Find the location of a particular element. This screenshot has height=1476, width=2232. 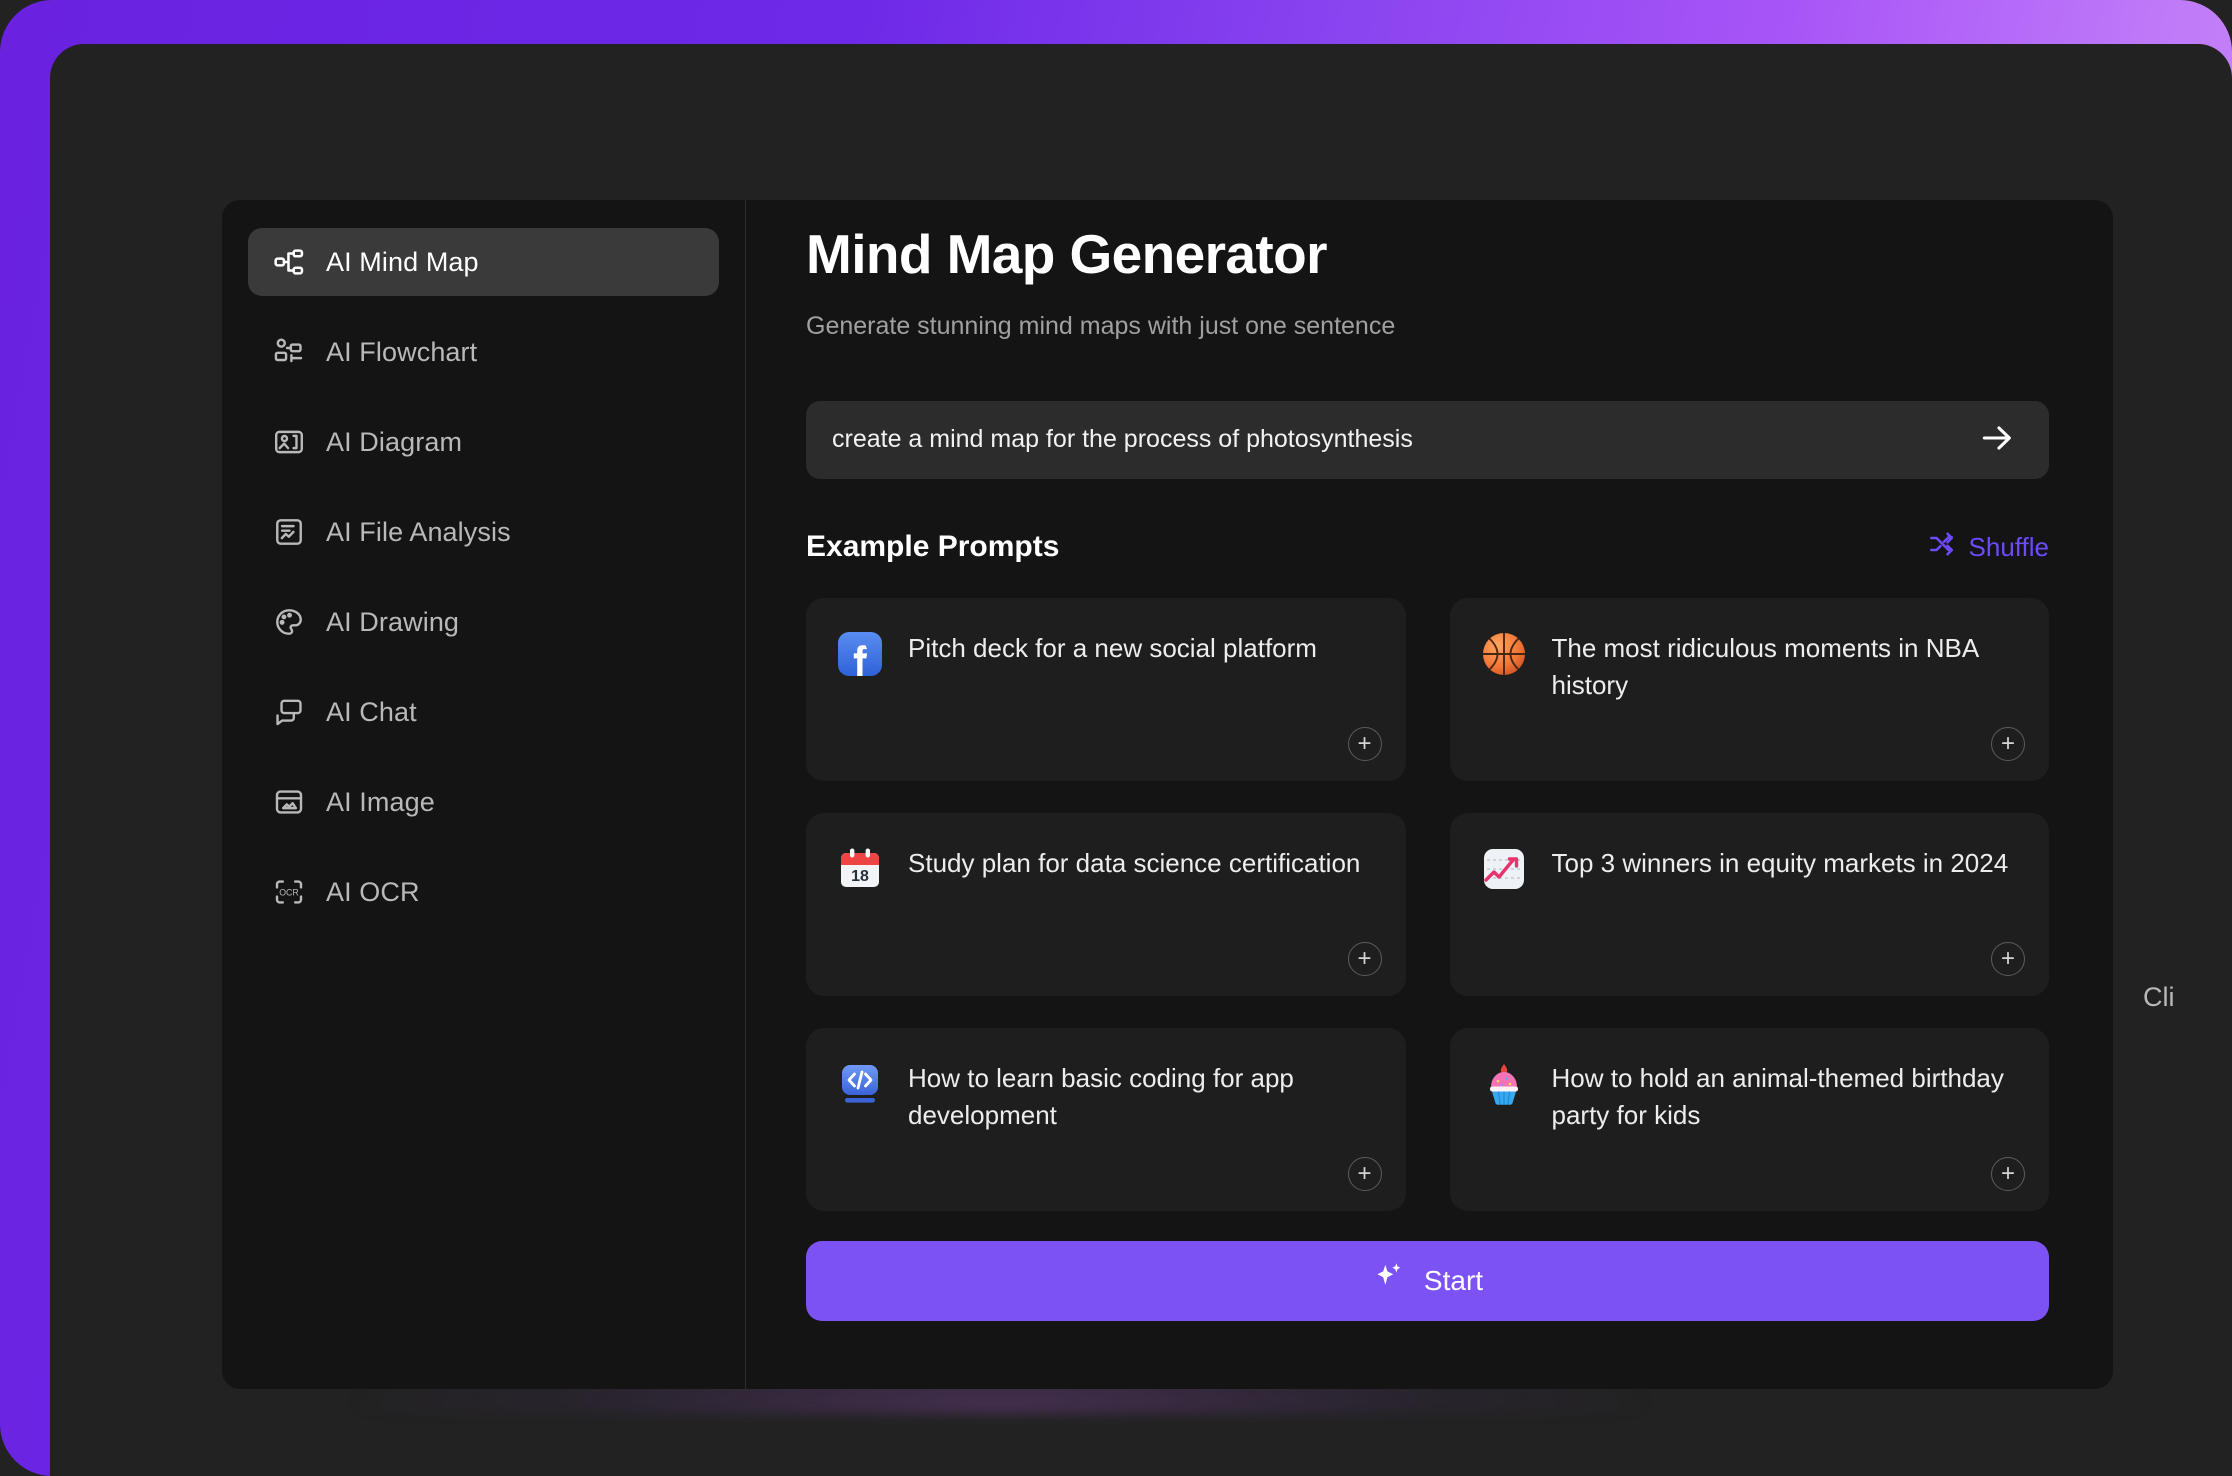

calendar-icon: 18 is located at coordinates (860, 869).